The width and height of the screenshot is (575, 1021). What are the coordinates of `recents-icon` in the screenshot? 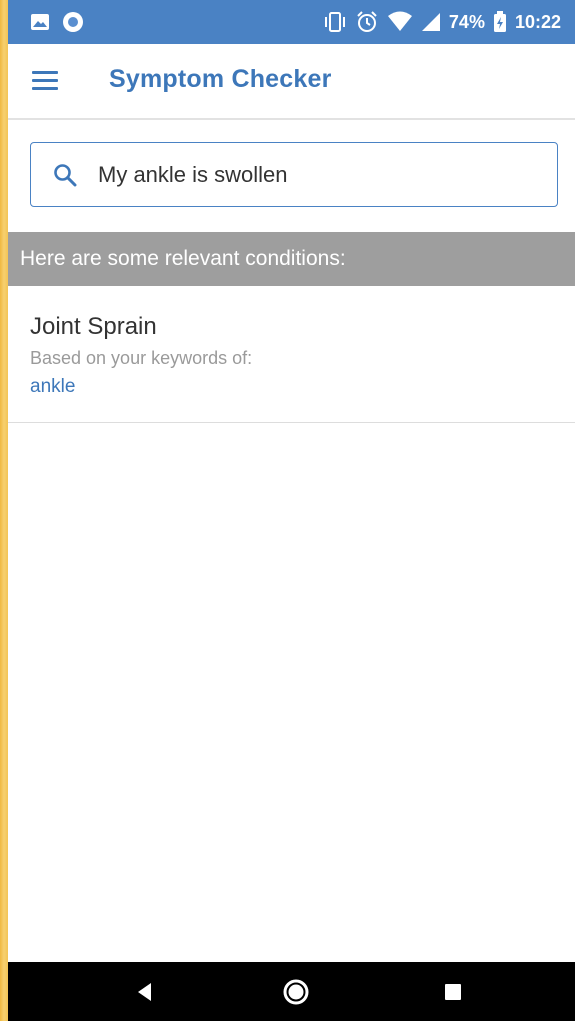 It's located at (453, 991).